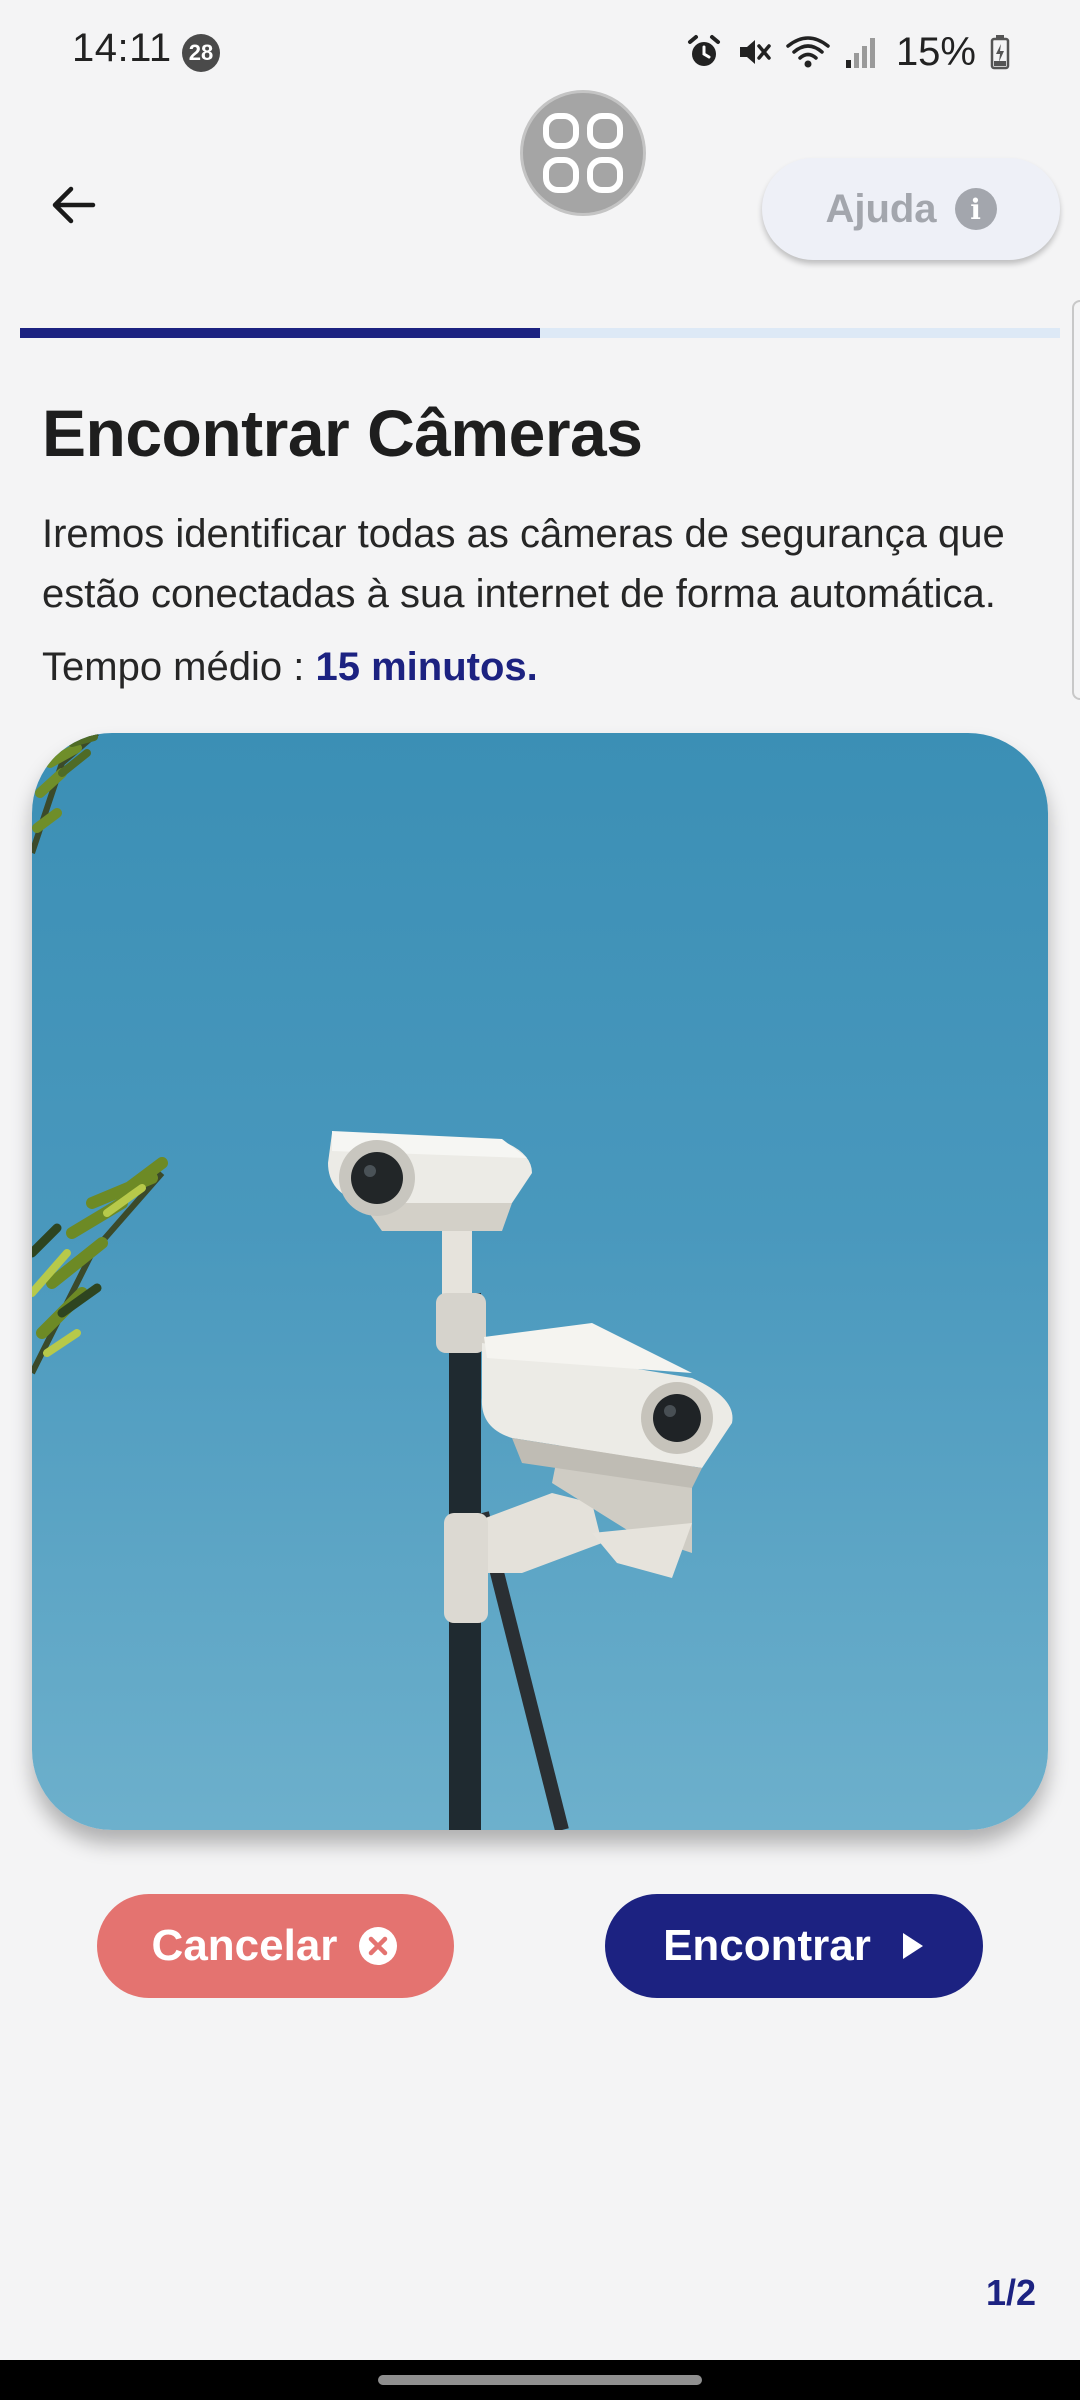  What do you see at coordinates (100, 1266) in the screenshot?
I see `tree-branch-middle` at bounding box center [100, 1266].